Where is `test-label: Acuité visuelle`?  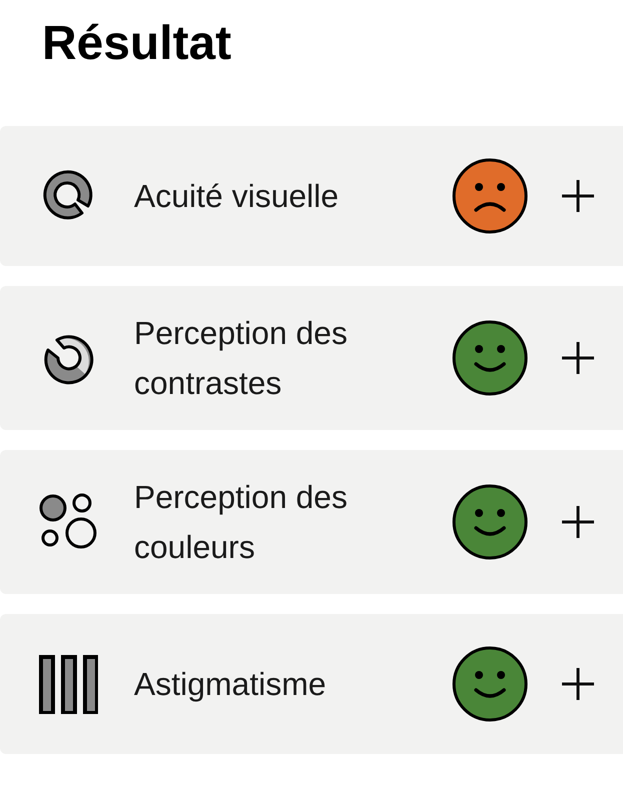
test-label: Acuité visuelle is located at coordinates (237, 196).